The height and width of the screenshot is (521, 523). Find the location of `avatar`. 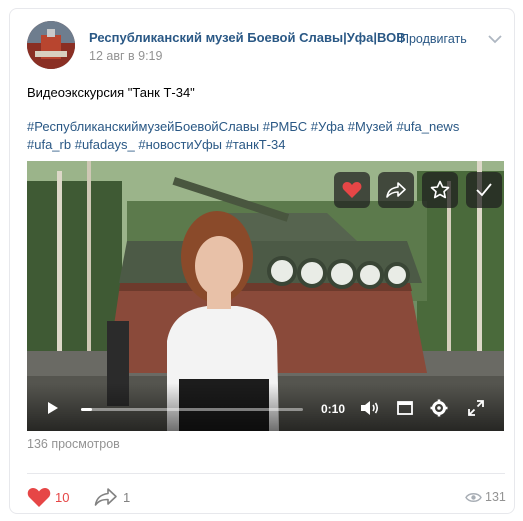

avatar is located at coordinates (51, 45).